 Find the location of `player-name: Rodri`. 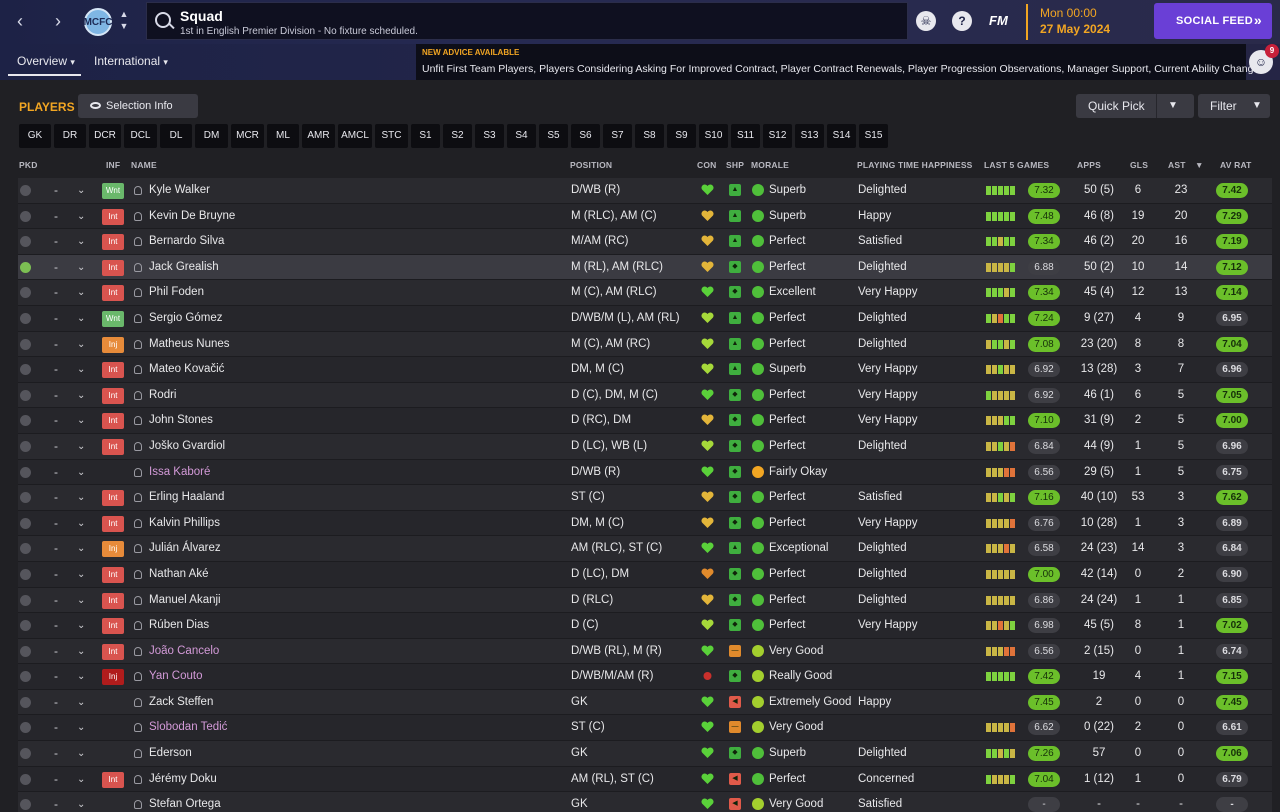

player-name: Rodri is located at coordinates (162, 395).